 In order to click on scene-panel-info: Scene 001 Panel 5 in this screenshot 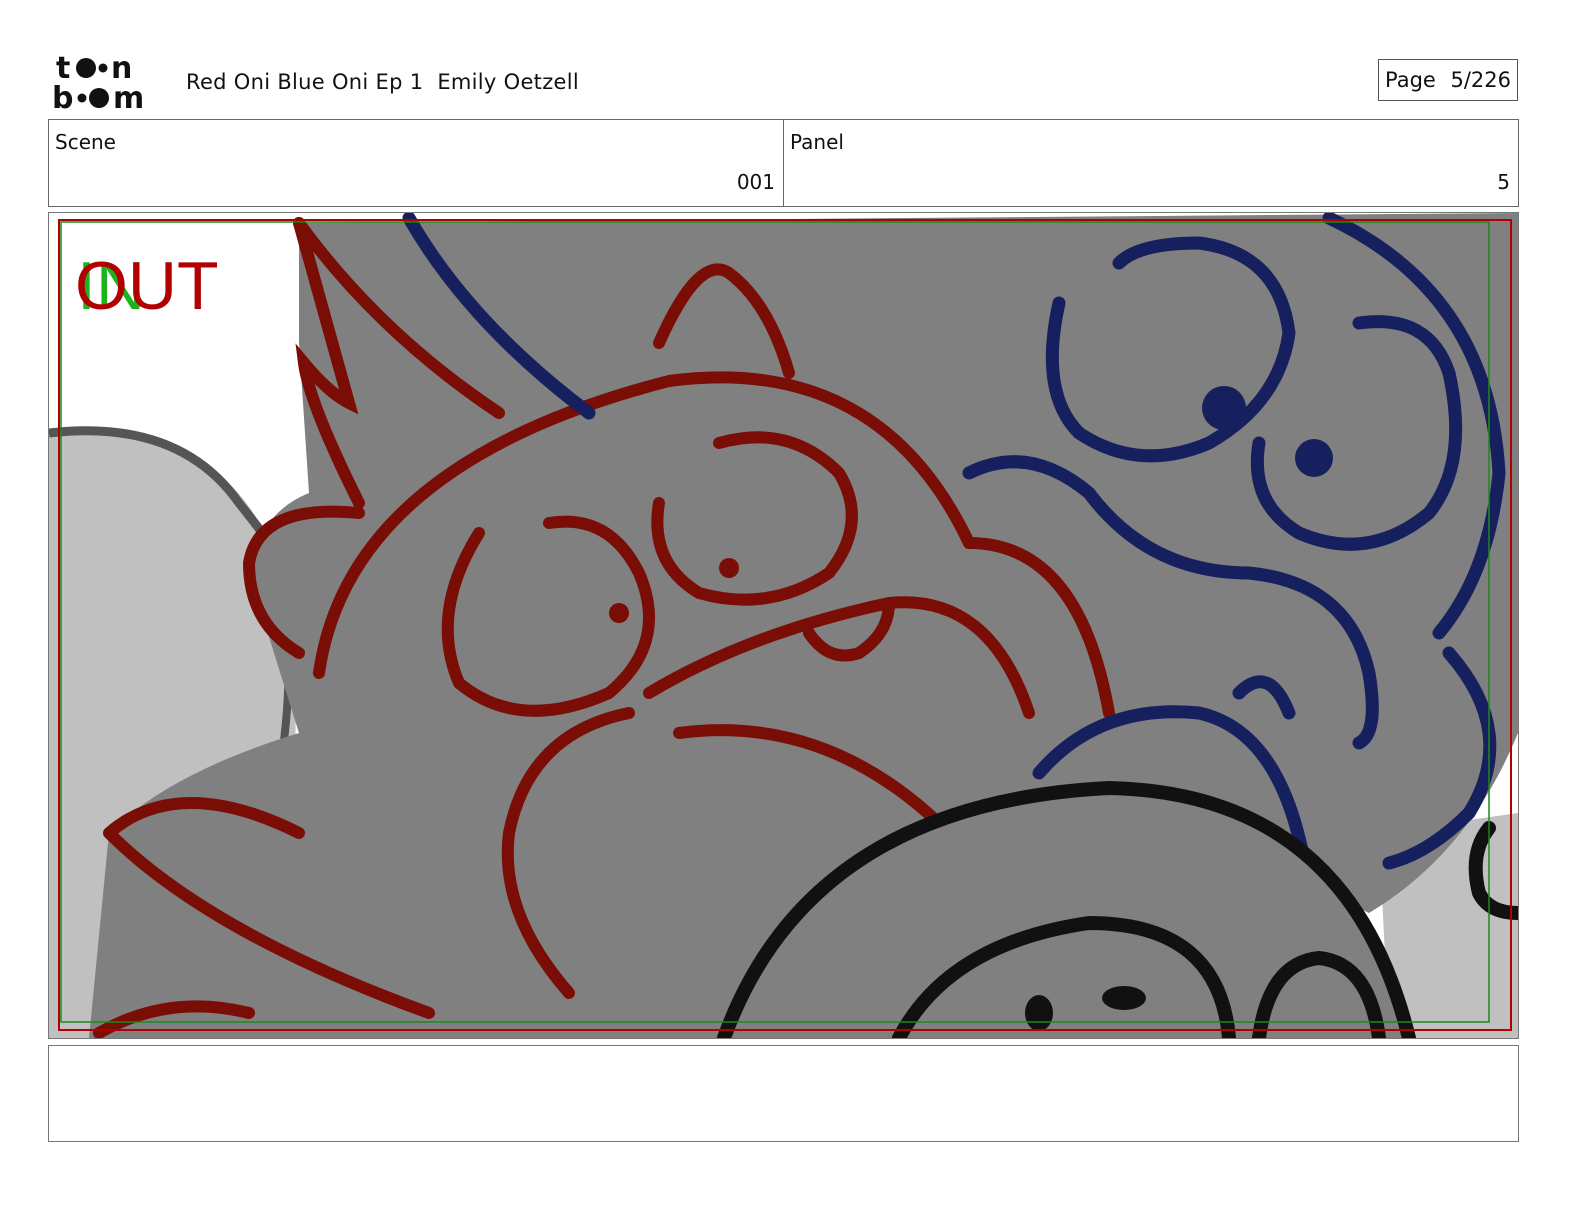, I will do `click(783, 163)`.